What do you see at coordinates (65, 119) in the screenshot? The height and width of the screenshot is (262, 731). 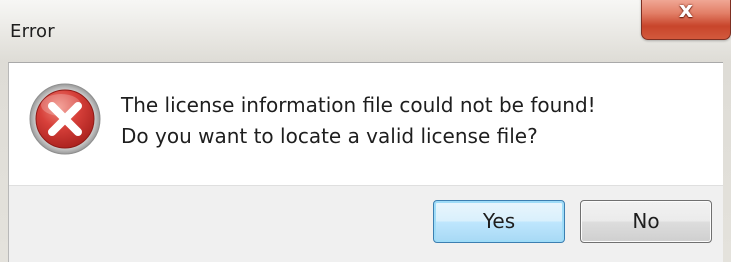 I see `error-icon` at bounding box center [65, 119].